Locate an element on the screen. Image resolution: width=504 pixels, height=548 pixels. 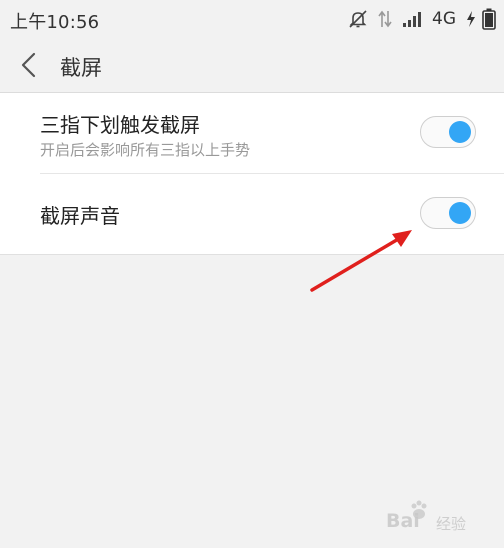
data-arrows-icon is located at coordinates (385, 19).